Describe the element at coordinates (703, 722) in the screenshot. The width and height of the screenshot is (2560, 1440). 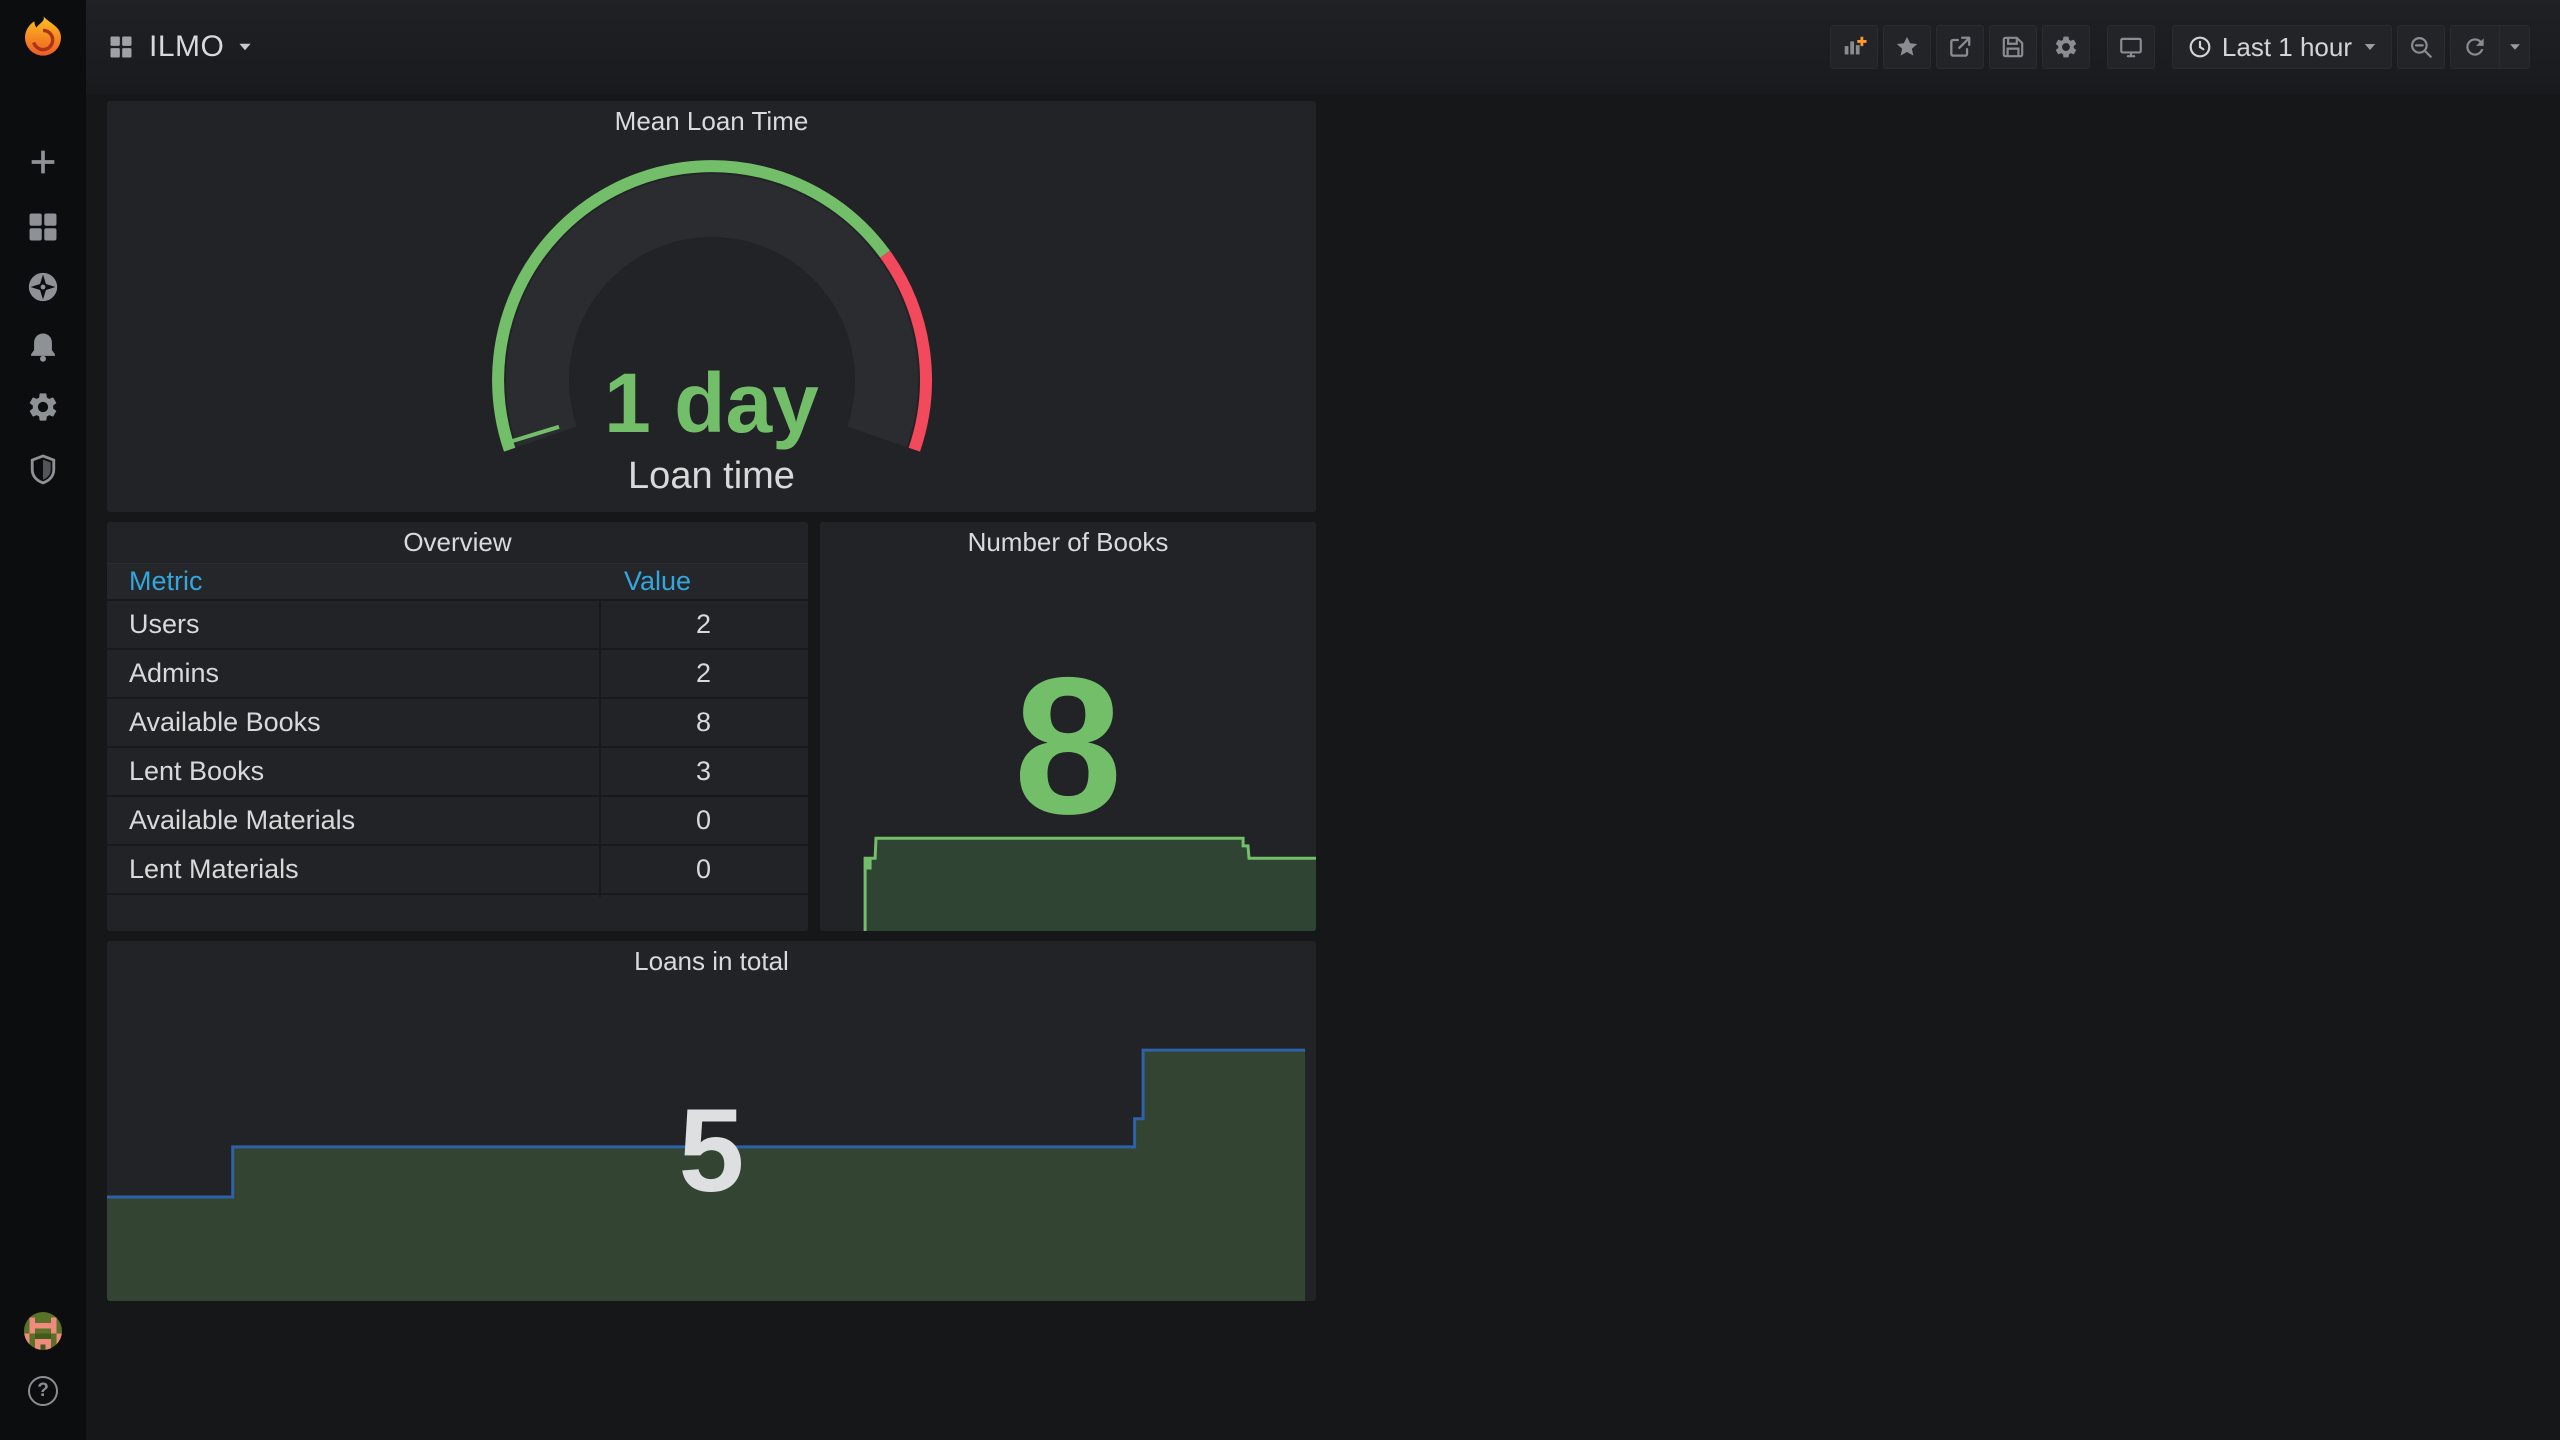
I see `cell-value: 8` at that location.